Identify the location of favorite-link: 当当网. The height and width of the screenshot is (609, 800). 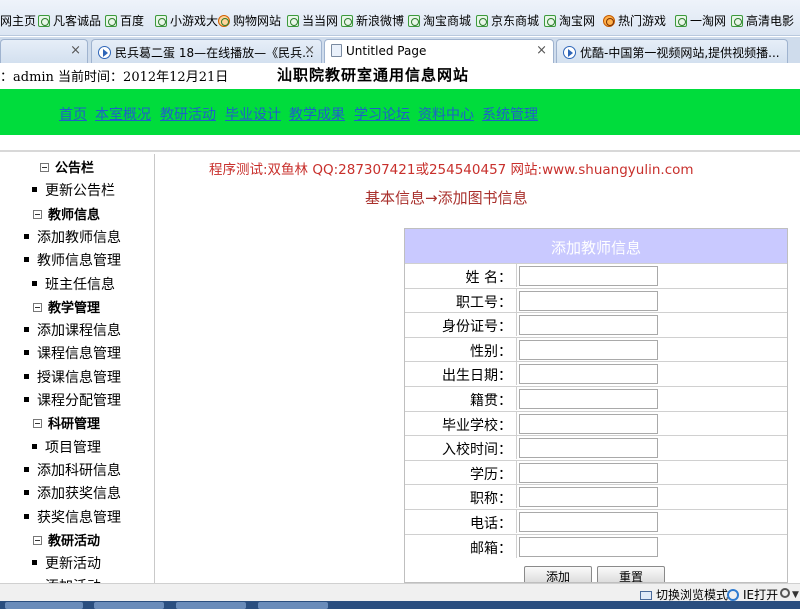
(312, 20).